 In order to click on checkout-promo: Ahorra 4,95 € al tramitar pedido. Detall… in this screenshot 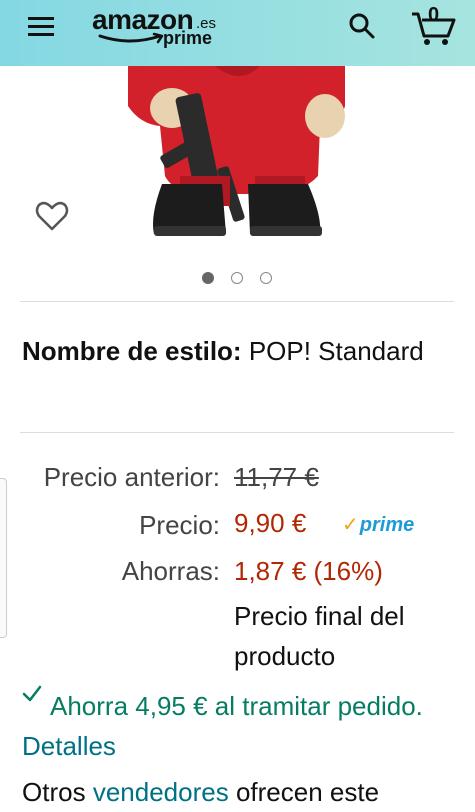, I will do `click(242, 726)`.